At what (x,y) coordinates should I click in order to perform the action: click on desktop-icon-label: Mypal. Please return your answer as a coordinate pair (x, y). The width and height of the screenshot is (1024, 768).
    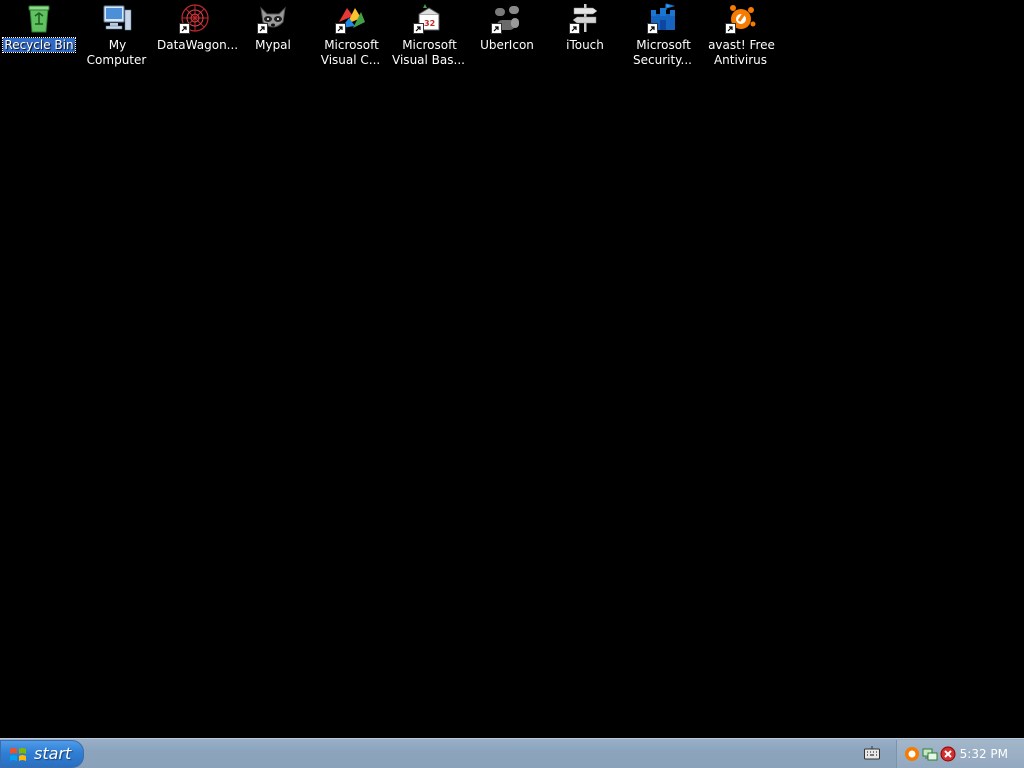
    Looking at the image, I should click on (273, 45).